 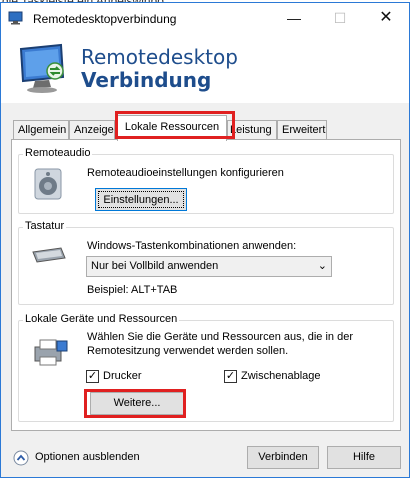 What do you see at coordinates (188, 351) in the screenshot?
I see `devices-description-line2: Remotesitzung verwendet werden sollen.` at bounding box center [188, 351].